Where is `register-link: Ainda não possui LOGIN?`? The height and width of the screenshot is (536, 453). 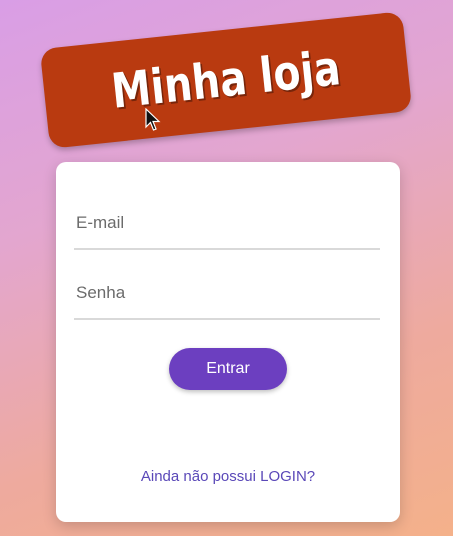
register-link: Ainda não possui LOGIN? is located at coordinates (228, 476).